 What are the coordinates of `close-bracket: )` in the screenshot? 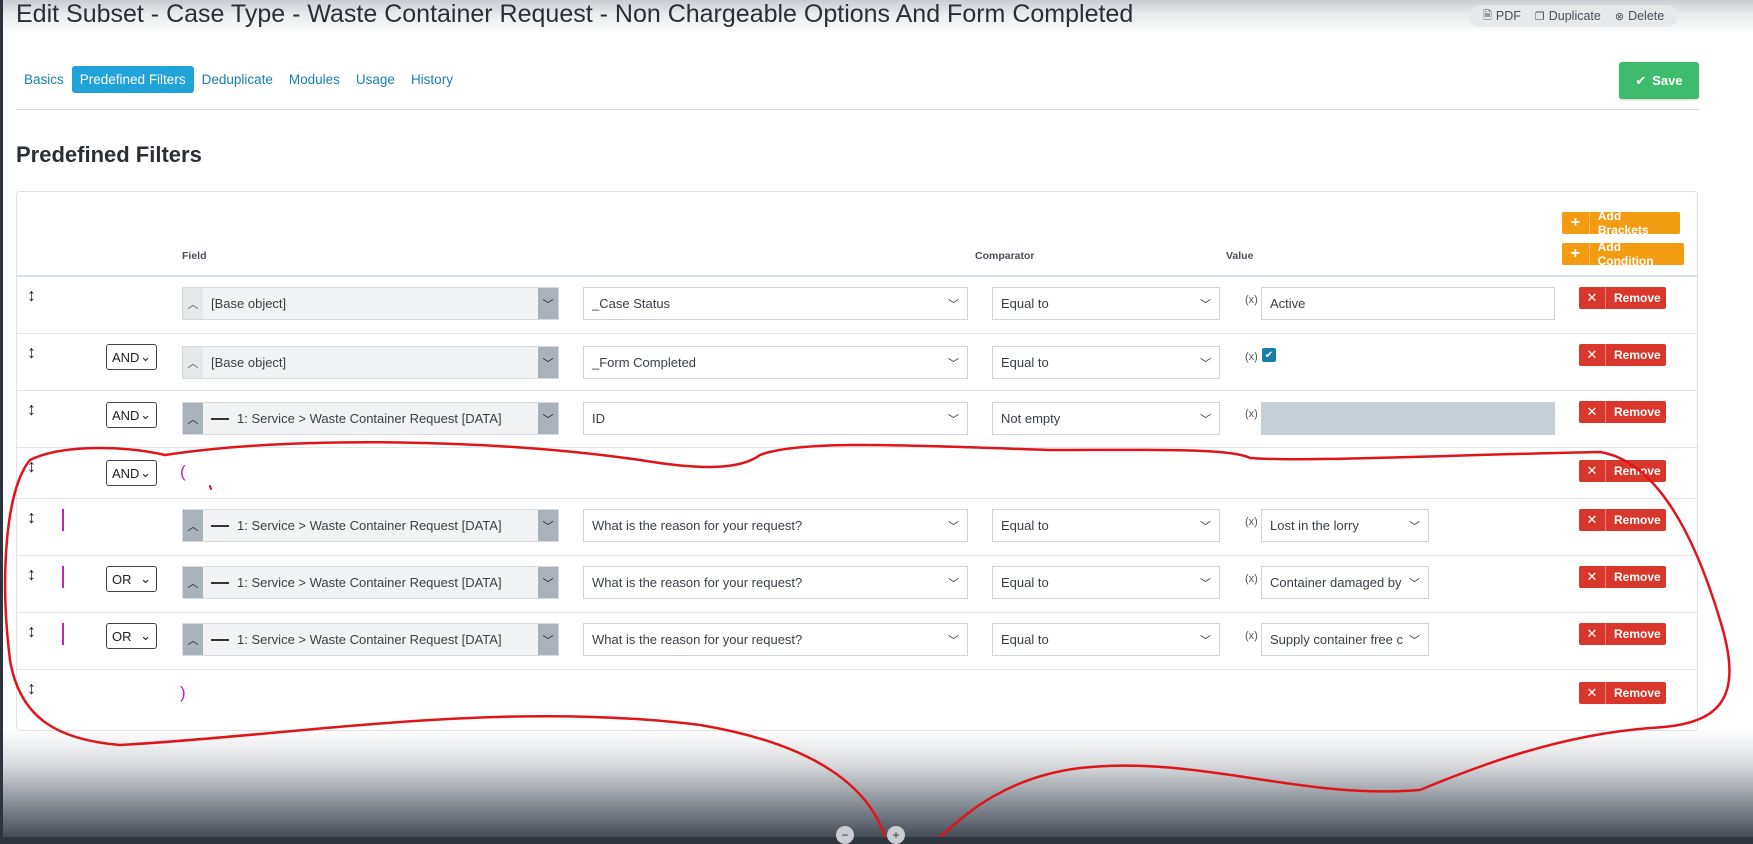 It's located at (183, 692).